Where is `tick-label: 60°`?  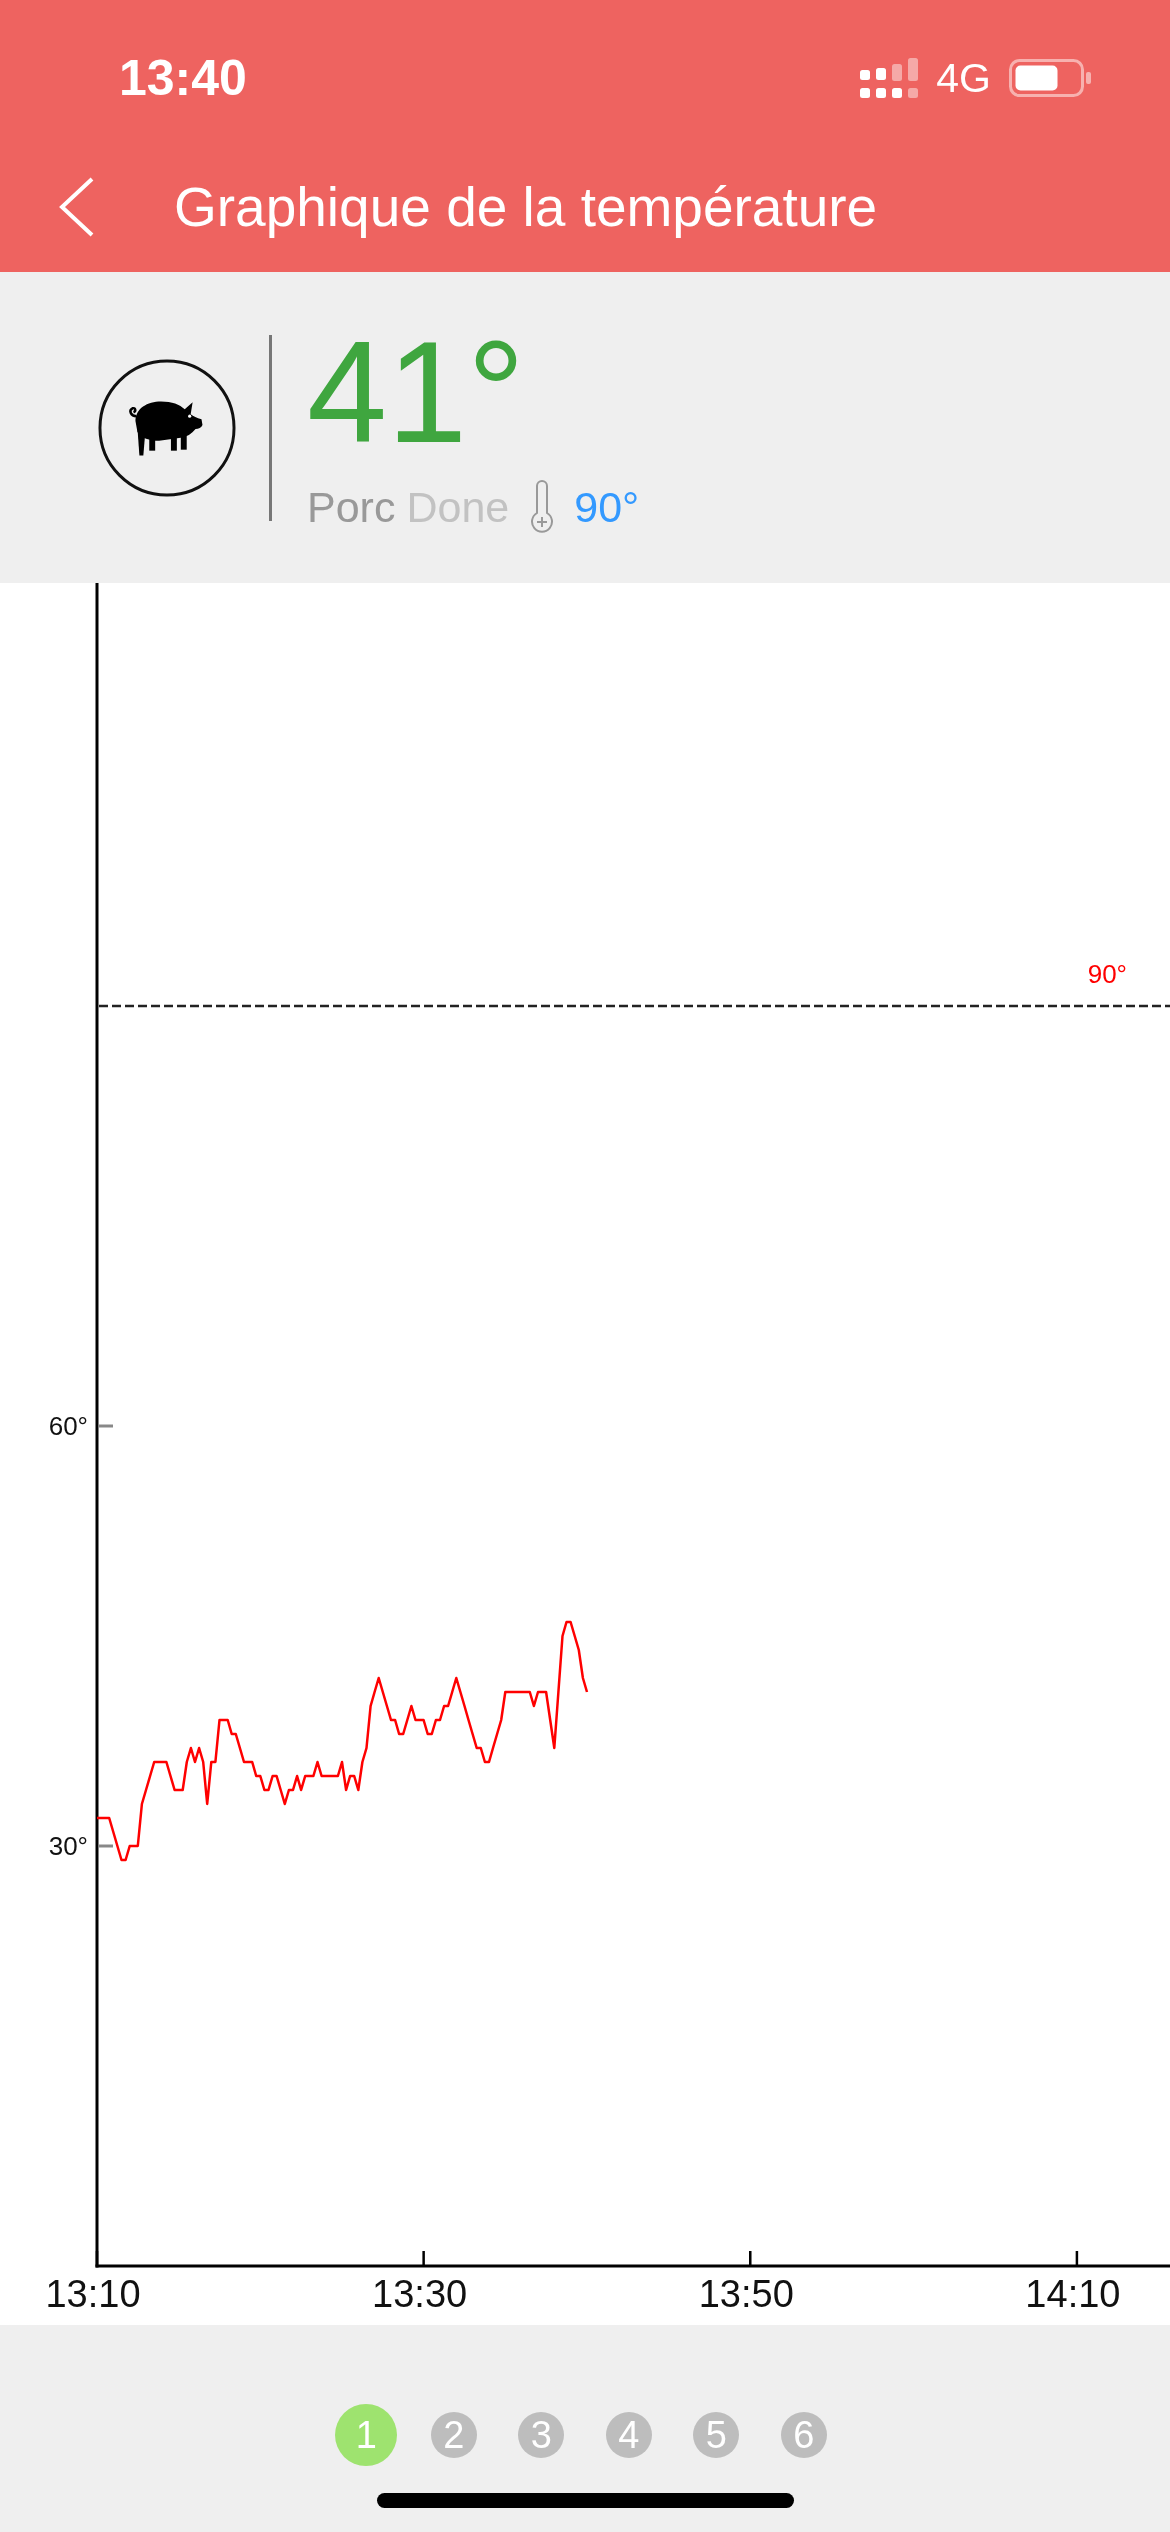
tick-label: 60° is located at coordinates (68, 1426).